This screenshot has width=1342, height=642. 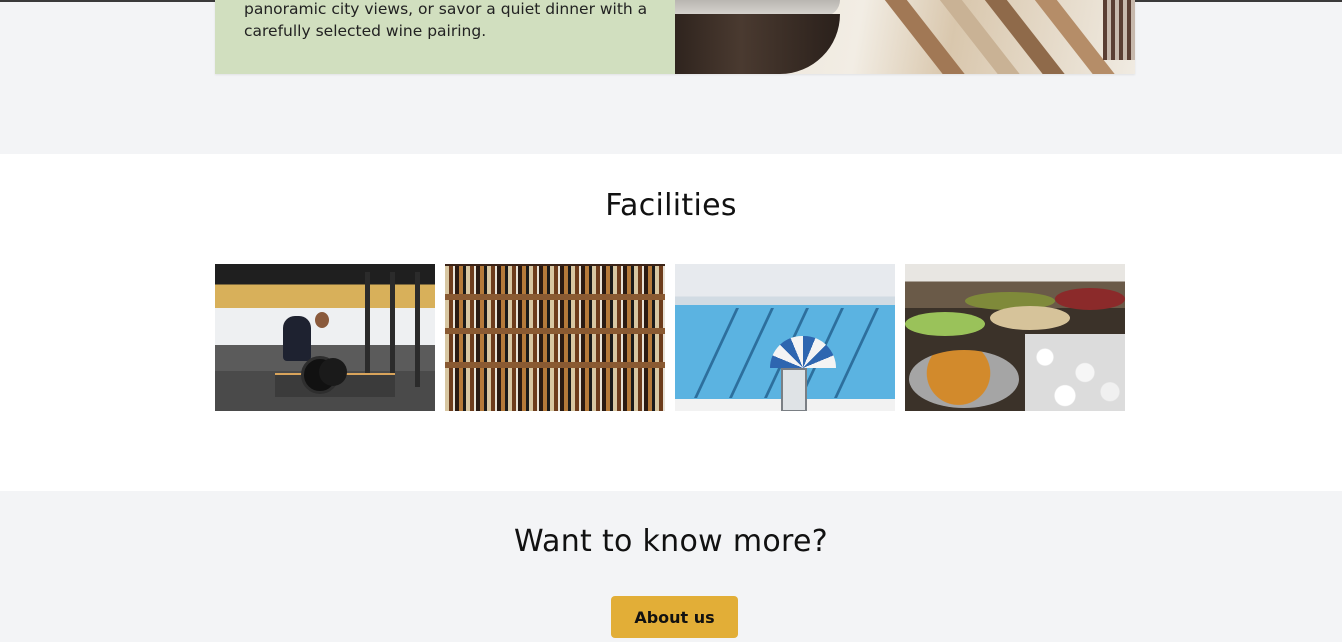 What do you see at coordinates (325, 337) in the screenshot?
I see `gym-photo` at bounding box center [325, 337].